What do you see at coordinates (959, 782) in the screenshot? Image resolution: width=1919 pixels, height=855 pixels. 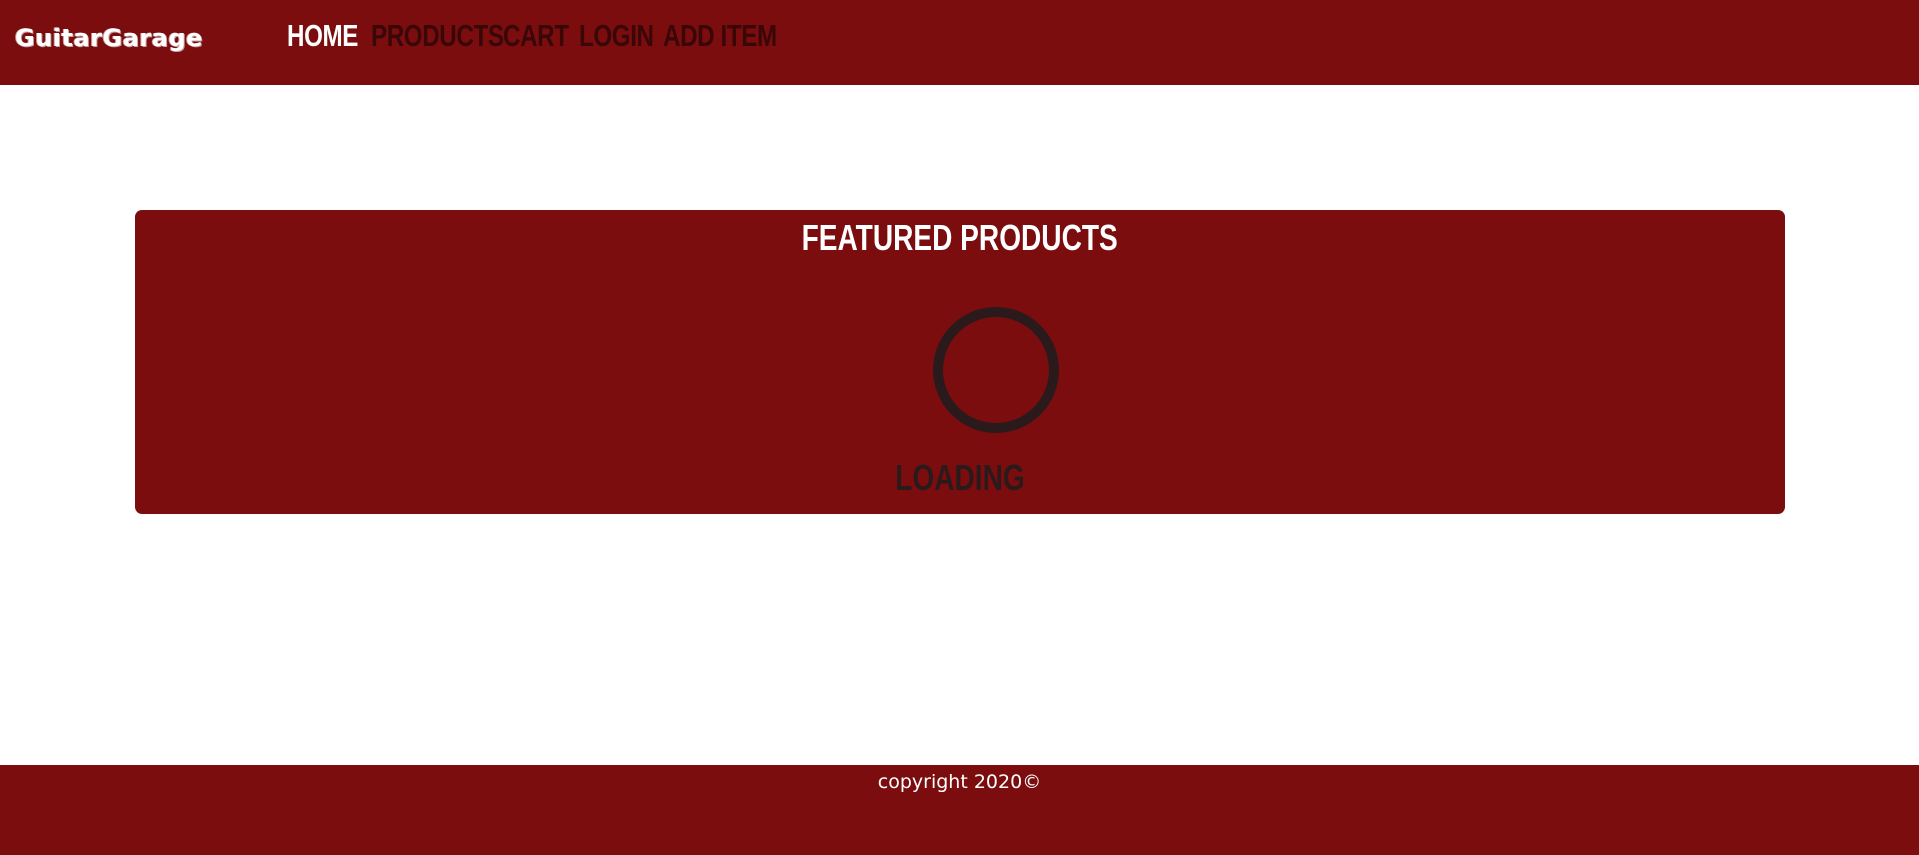 I see `copyright-text: copyright 2020©` at bounding box center [959, 782].